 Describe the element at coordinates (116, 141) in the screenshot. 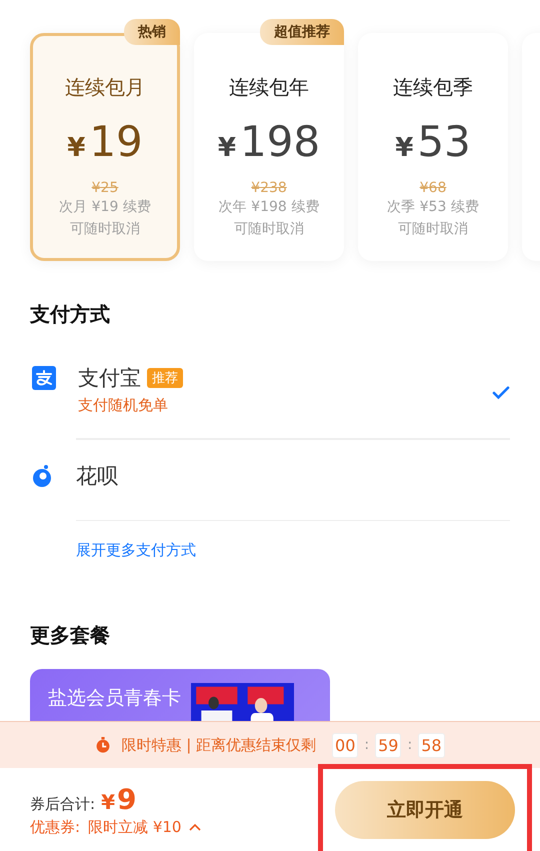

I see `plan-price: 19` at that location.